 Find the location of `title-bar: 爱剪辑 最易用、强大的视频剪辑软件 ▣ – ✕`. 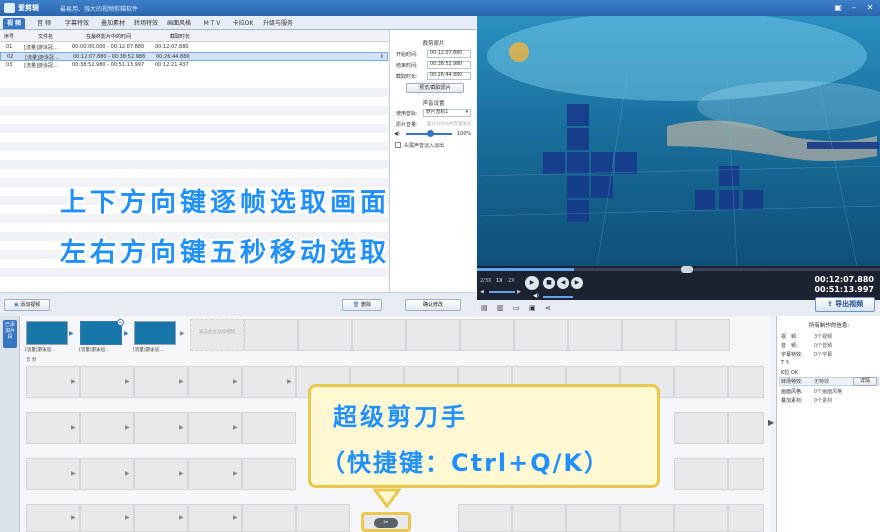

title-bar: 爱剪辑 最易用、强大的视频剪辑软件 ▣ – ✕ is located at coordinates (440, 8).